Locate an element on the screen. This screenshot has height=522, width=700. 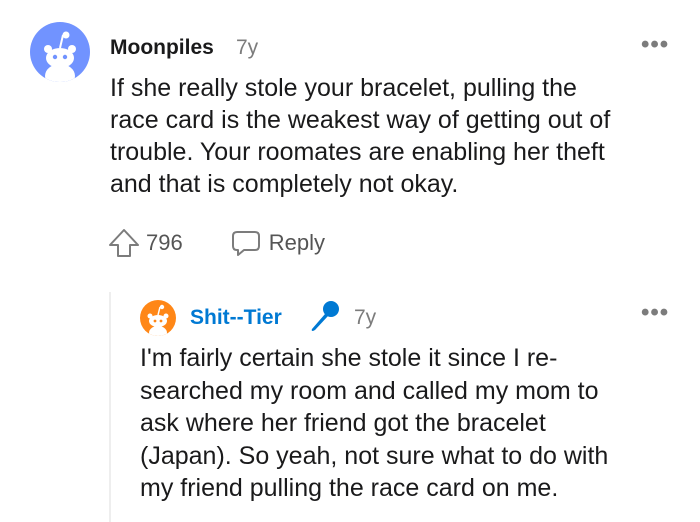
reply-label: Reply is located at coordinates (296, 242).